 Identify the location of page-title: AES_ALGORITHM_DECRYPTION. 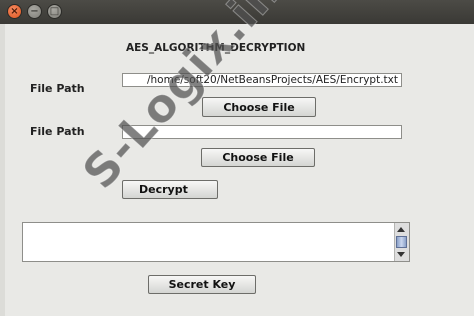
(216, 48).